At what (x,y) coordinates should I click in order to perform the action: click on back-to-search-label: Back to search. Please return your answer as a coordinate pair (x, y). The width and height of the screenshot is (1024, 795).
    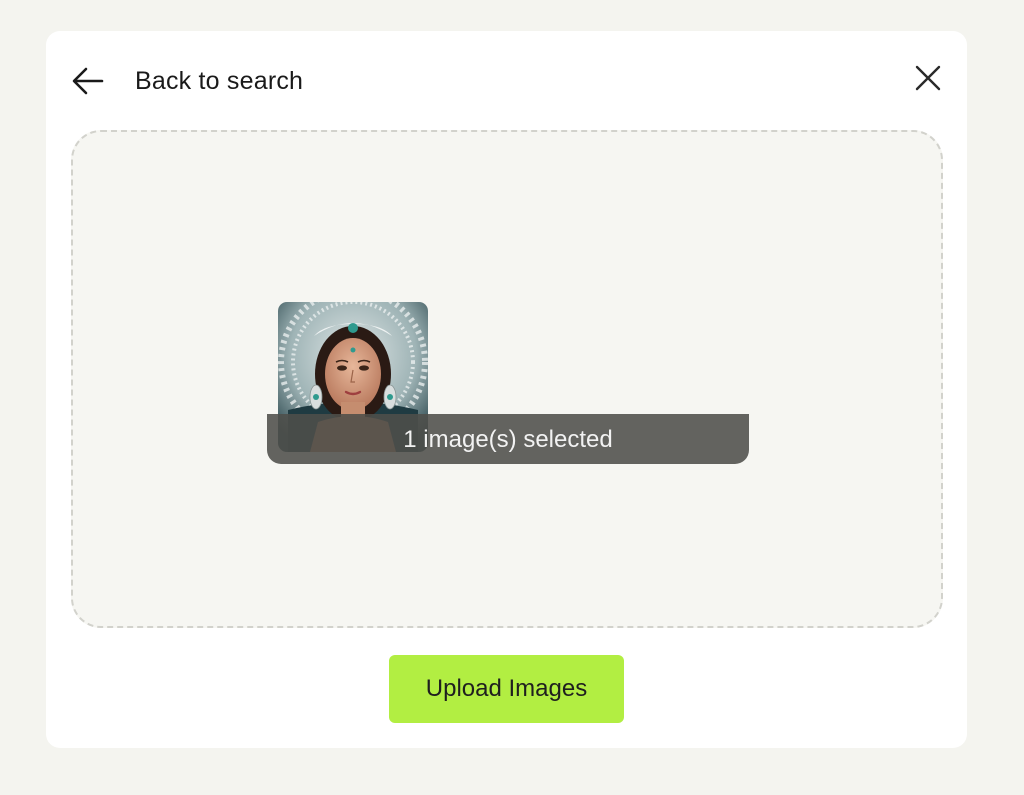
    Looking at the image, I should click on (219, 80).